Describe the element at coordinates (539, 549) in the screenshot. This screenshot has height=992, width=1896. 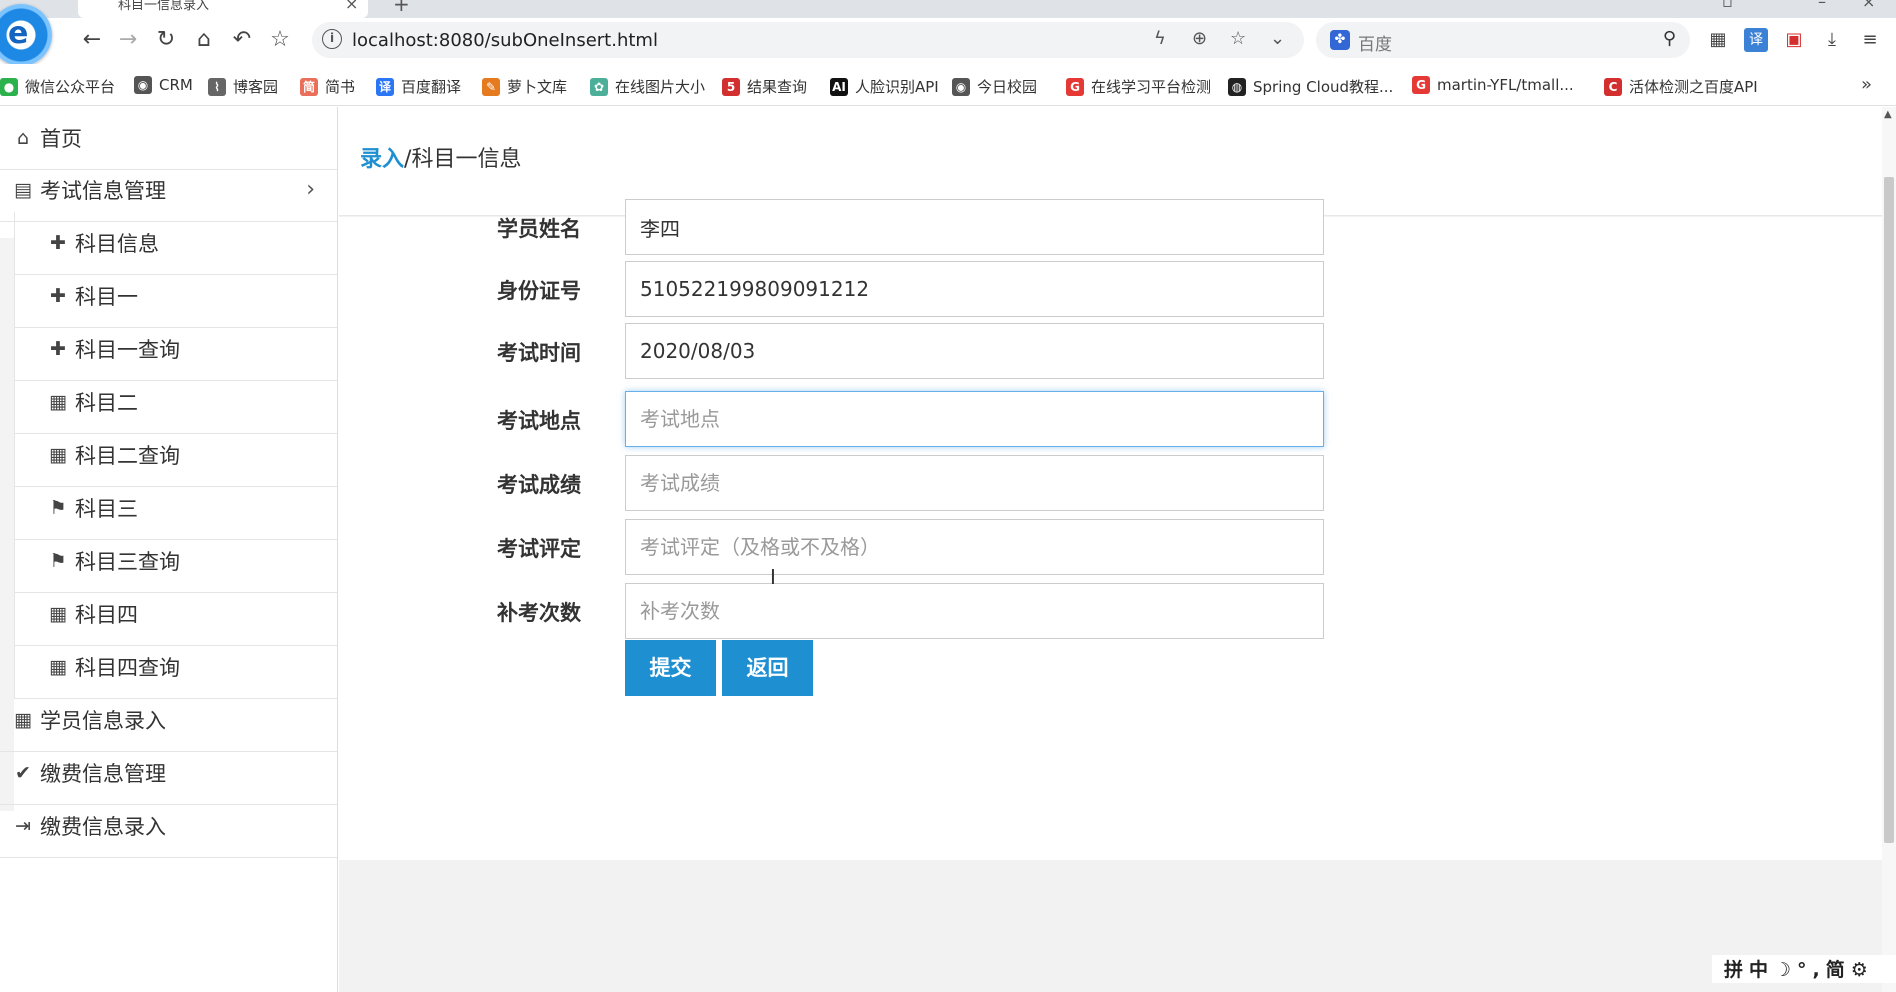
I see `field-label: 考试评定` at that location.